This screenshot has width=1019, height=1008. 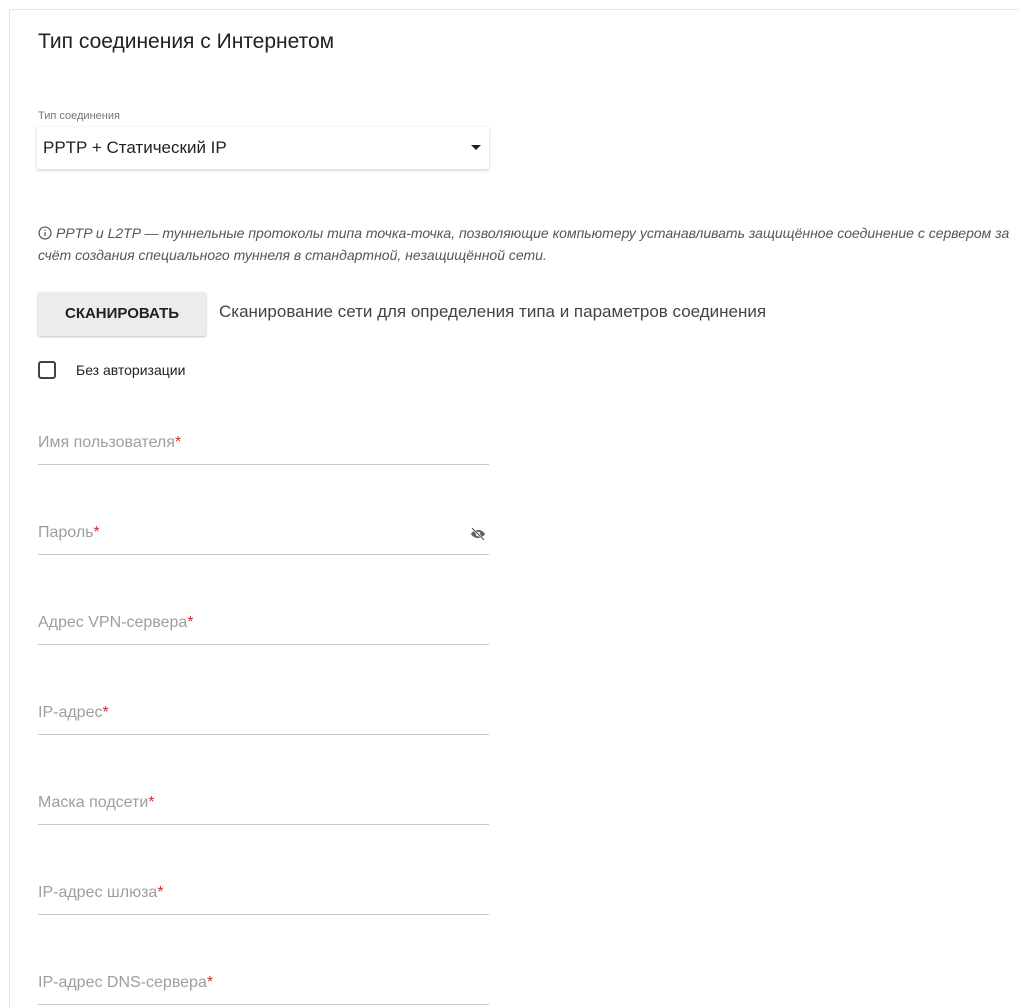 I want to click on info-circle-icon, so click(x=45, y=233).